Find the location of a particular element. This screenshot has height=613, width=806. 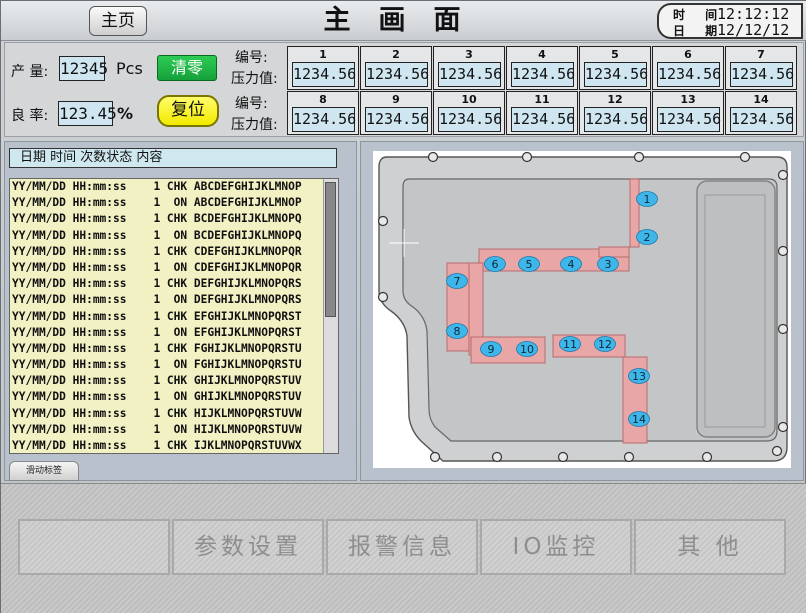

pressure-cell: 9 1234.56 is located at coordinates (396, 113).